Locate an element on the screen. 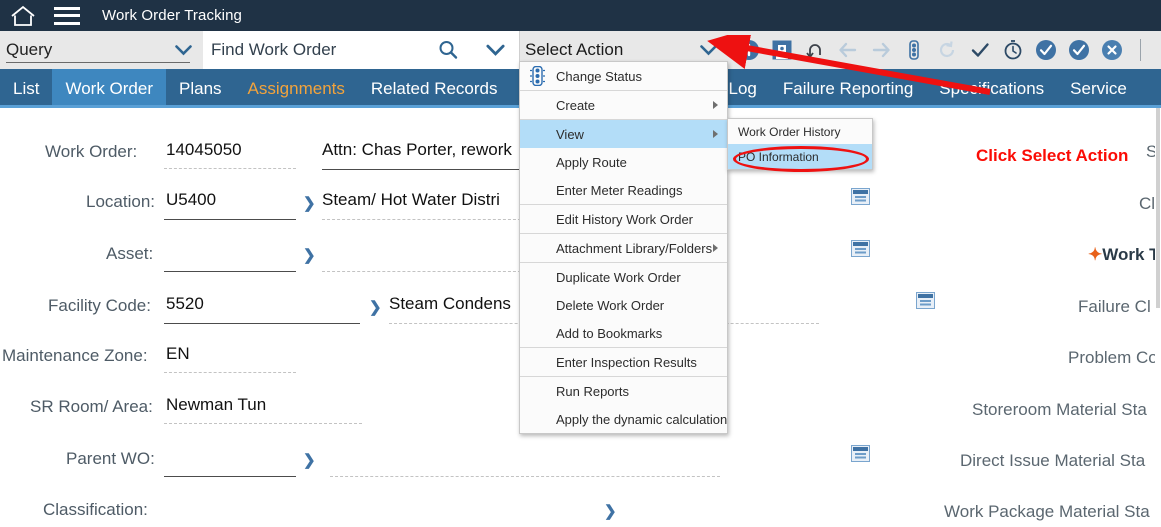  menu-item-enter-inspection-results: Enter Inspection Results is located at coordinates (623, 362).